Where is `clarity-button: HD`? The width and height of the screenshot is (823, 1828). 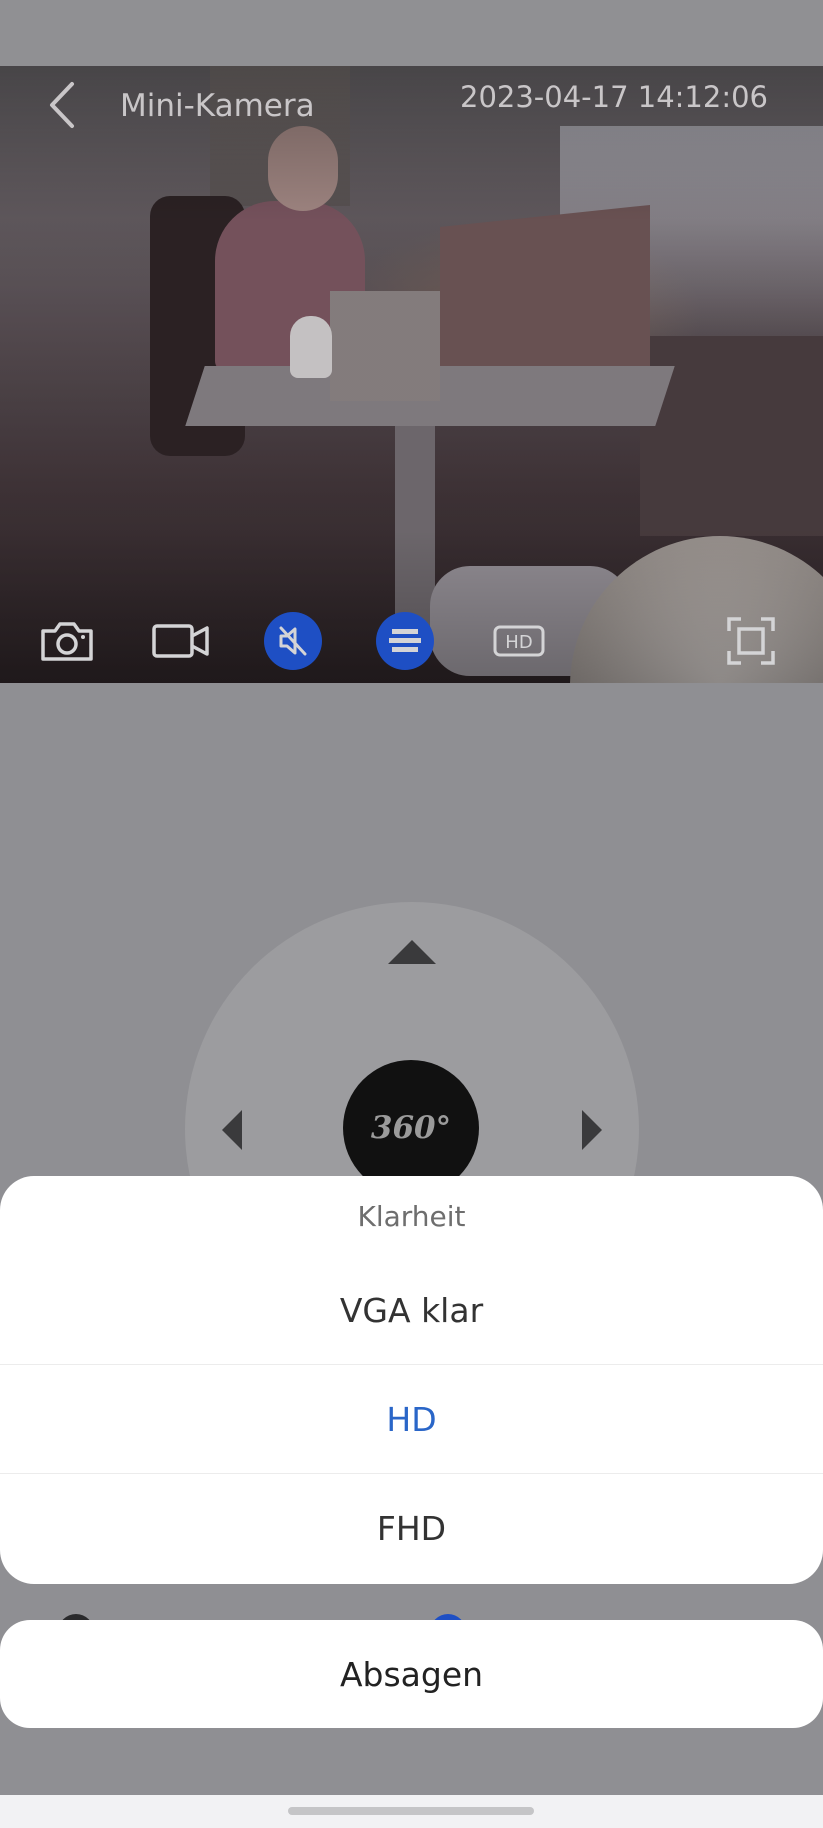 clarity-button: HD is located at coordinates (519, 641).